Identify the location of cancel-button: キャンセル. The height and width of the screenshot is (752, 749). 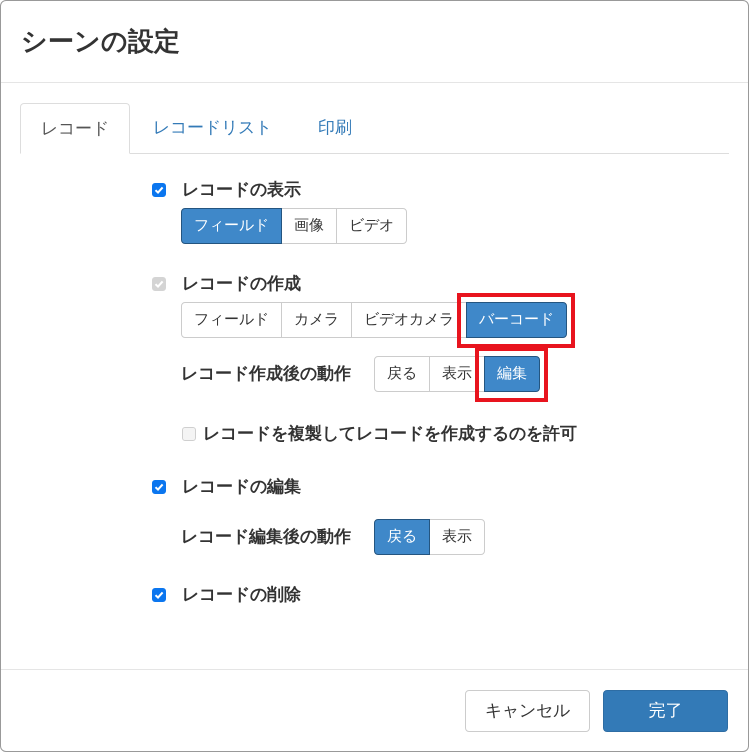
(527, 711).